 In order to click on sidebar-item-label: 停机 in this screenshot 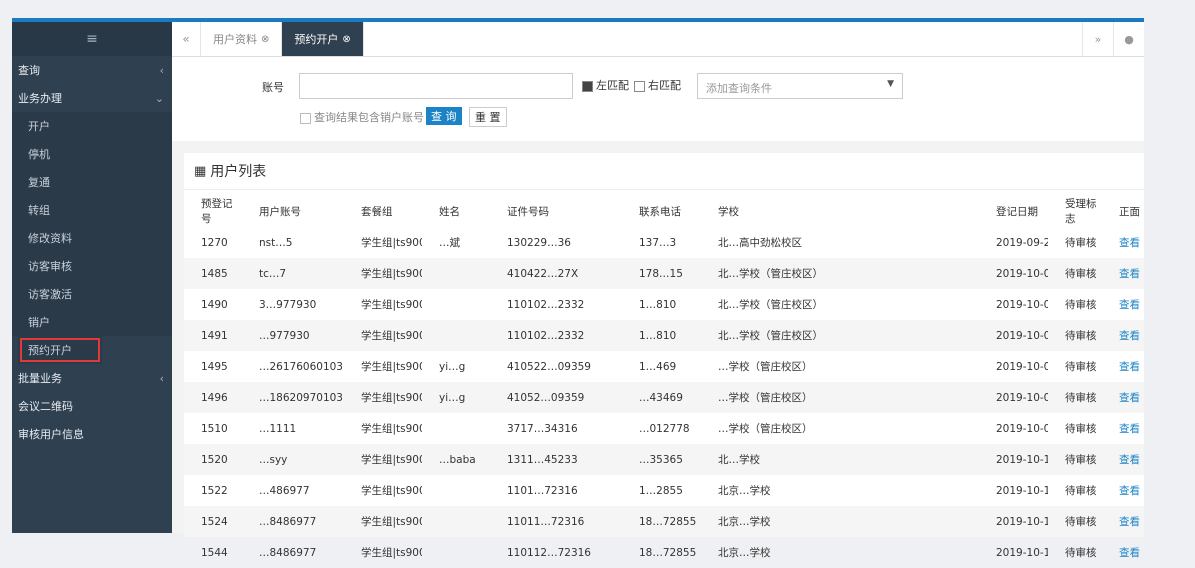, I will do `click(39, 154)`.